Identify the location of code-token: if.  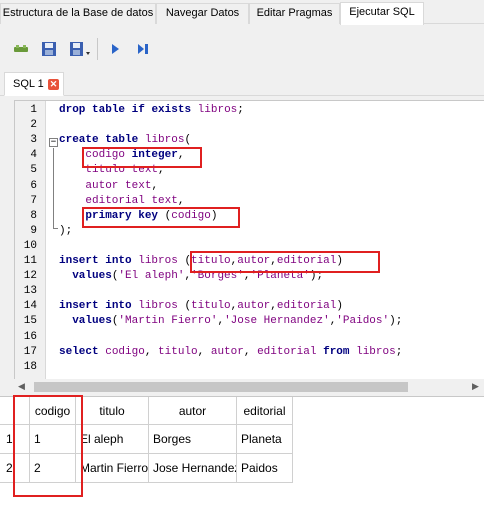
(138, 110).